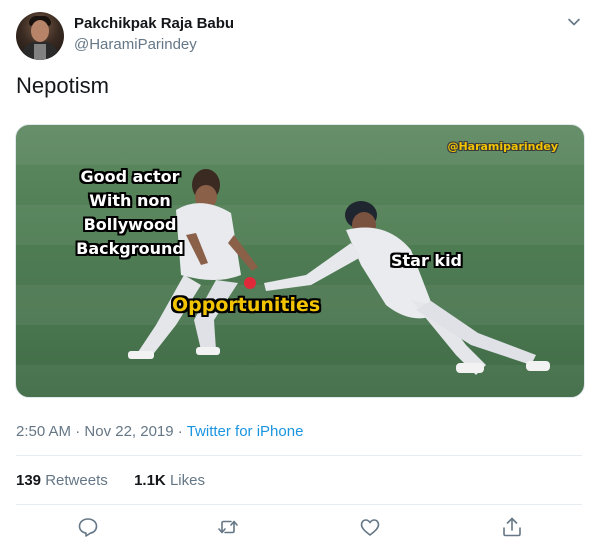 The width and height of the screenshot is (598, 554). What do you see at coordinates (128, 431) in the screenshot?
I see `tweet-date: Nov 22, 2019` at bounding box center [128, 431].